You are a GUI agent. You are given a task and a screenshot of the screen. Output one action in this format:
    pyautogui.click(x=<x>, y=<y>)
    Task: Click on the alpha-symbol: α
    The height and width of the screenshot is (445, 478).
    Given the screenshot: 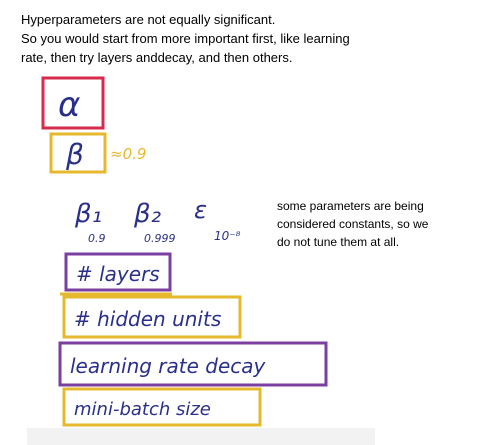 What is the action you would take?
    pyautogui.click(x=69, y=105)
    